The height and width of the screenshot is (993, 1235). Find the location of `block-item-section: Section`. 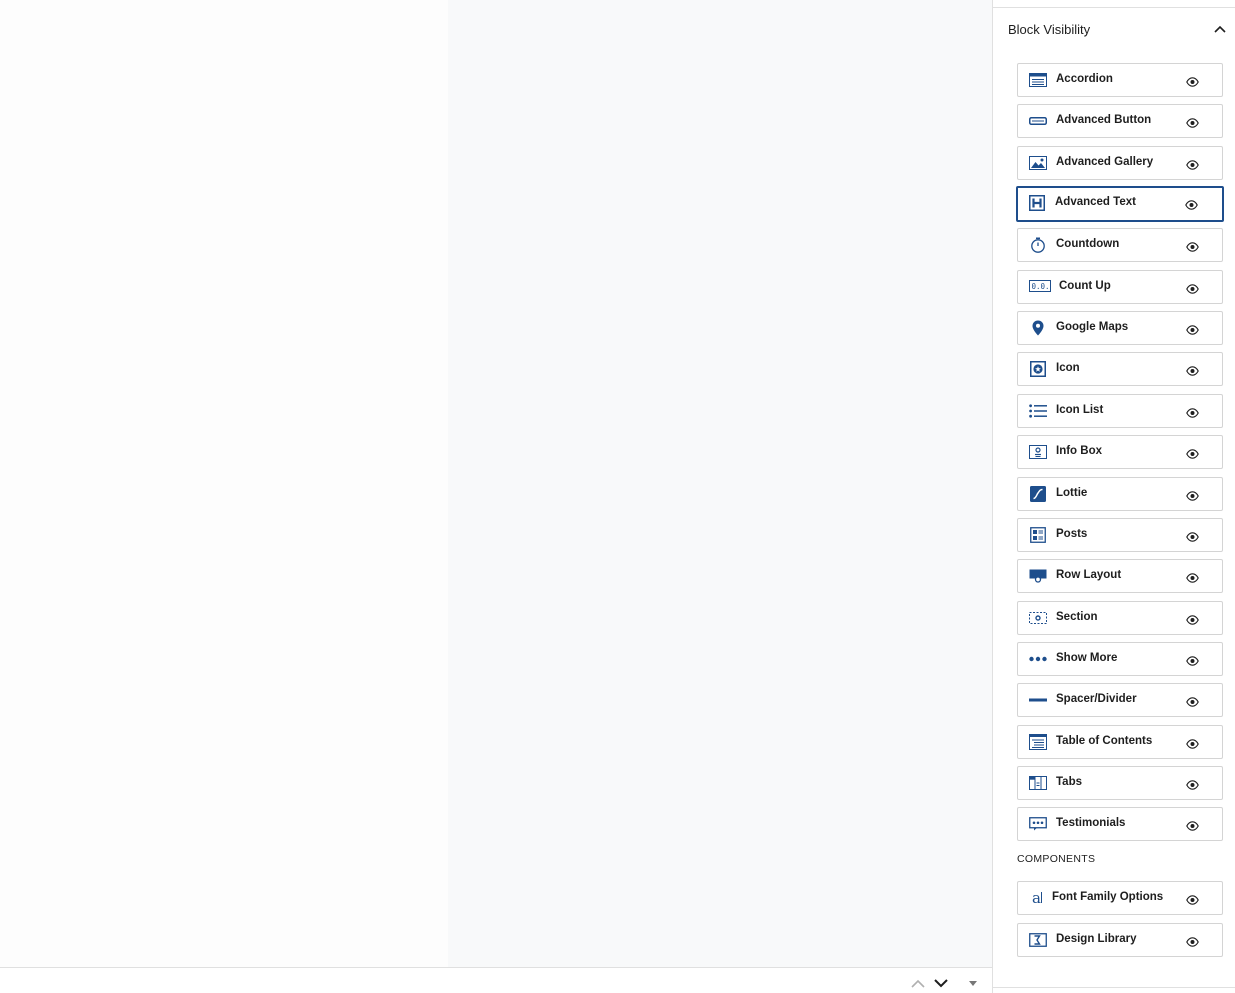

block-item-section: Section is located at coordinates (1120, 618).